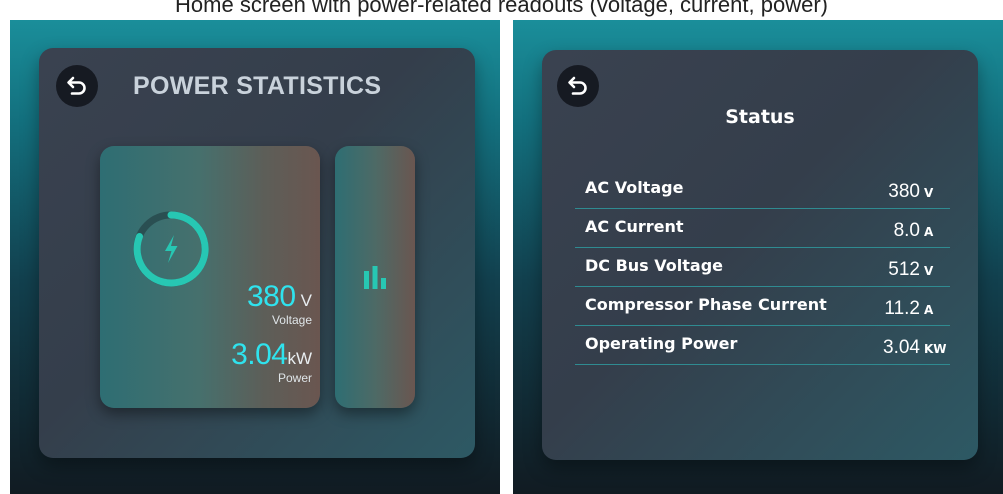  I want to click on power-label: Power, so click(294, 378).